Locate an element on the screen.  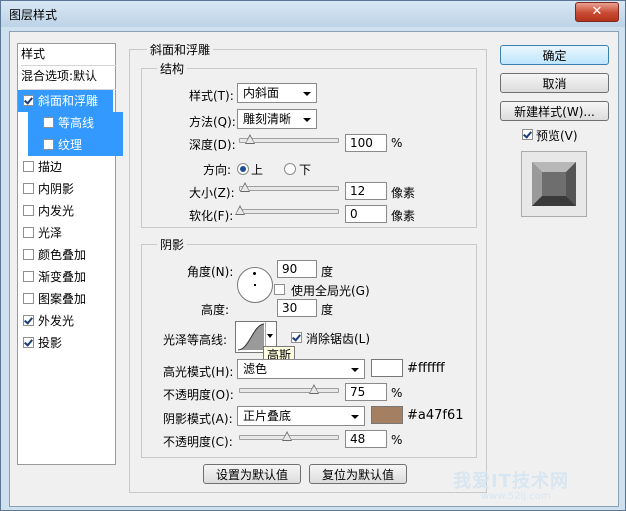
highlight-opacity-input: 75 is located at coordinates (366, 392).